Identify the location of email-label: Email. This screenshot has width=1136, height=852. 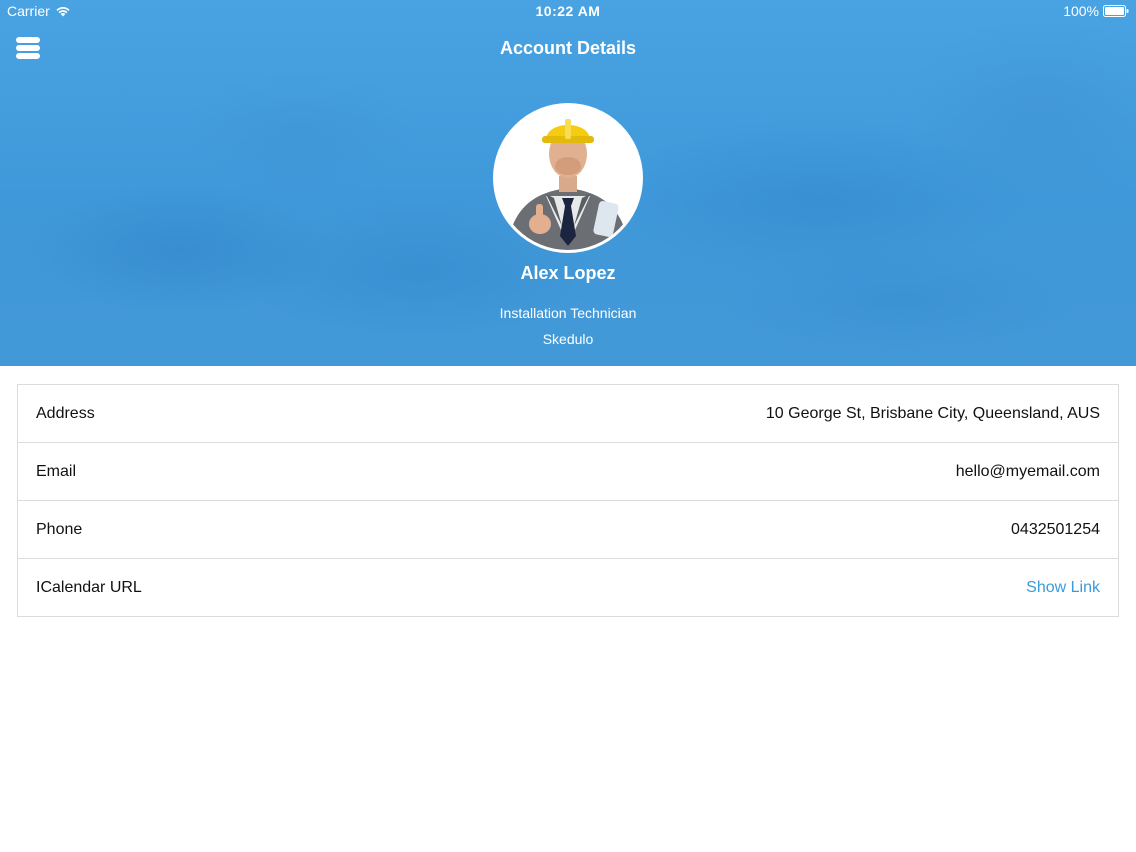
(56, 471).